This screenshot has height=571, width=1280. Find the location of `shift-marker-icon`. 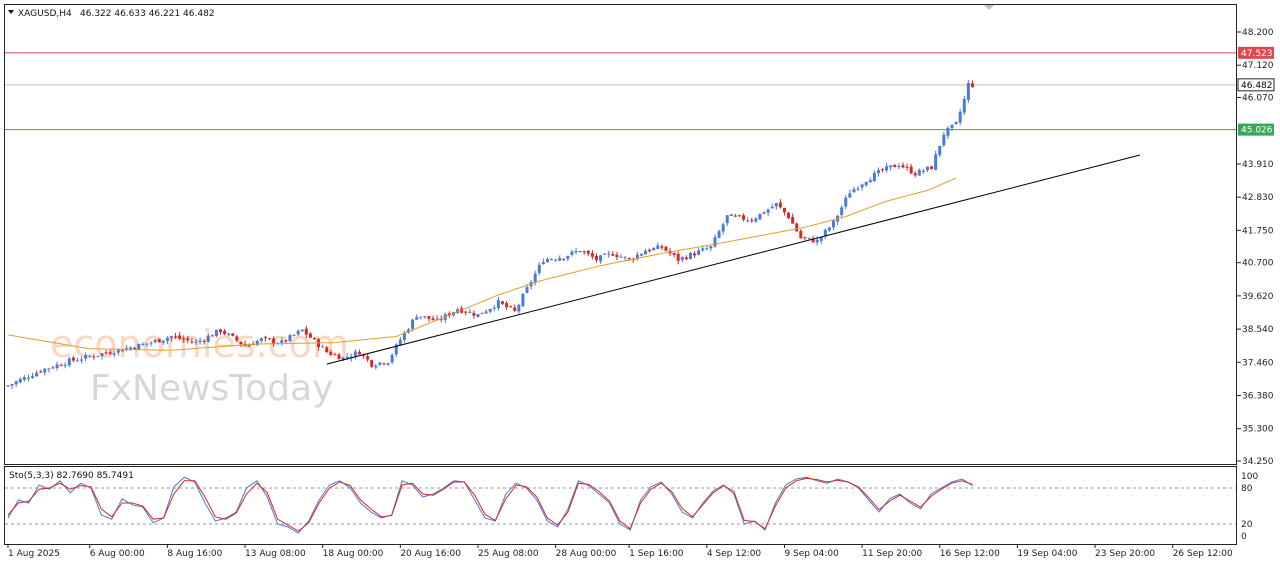

shift-marker-icon is located at coordinates (989, 7).